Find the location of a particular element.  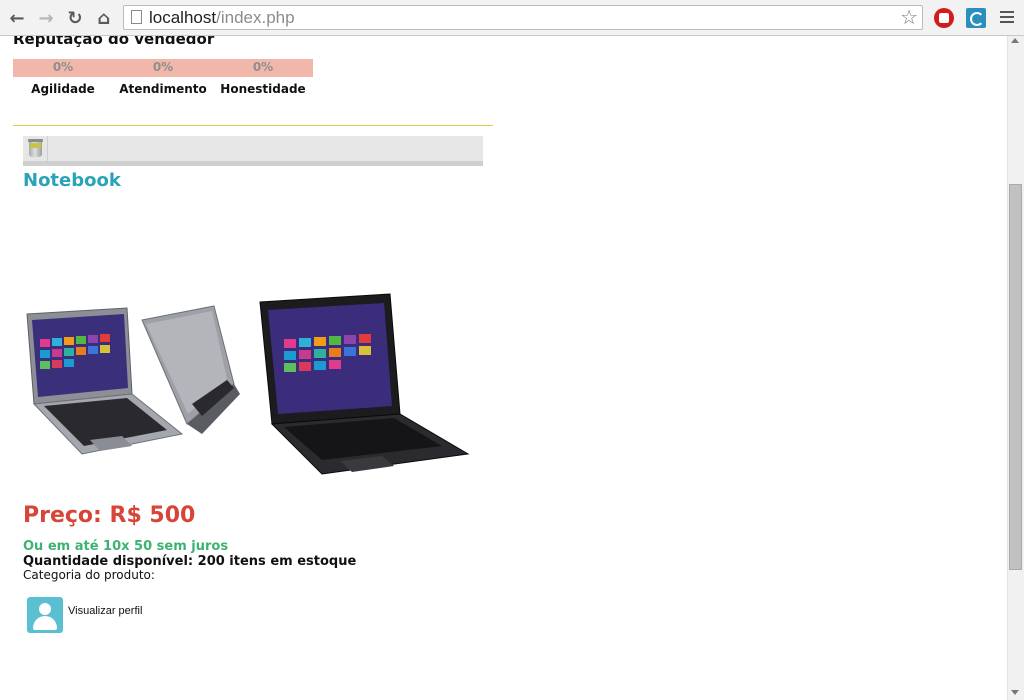

stop-extension-icon is located at coordinates (944, 18).